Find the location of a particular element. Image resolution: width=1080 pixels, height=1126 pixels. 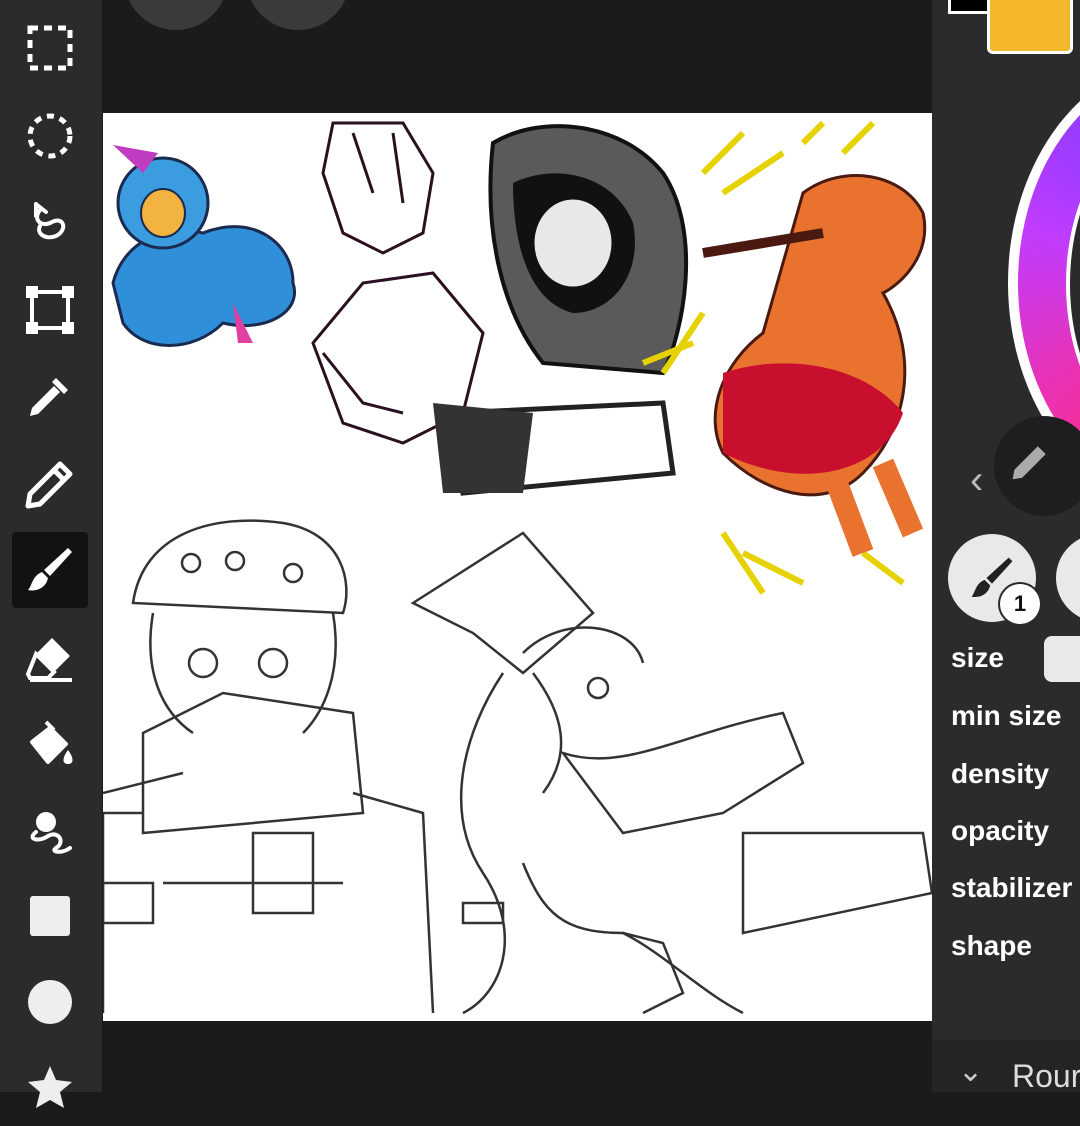

brush-count-badge: 1 is located at coordinates (1020, 604).